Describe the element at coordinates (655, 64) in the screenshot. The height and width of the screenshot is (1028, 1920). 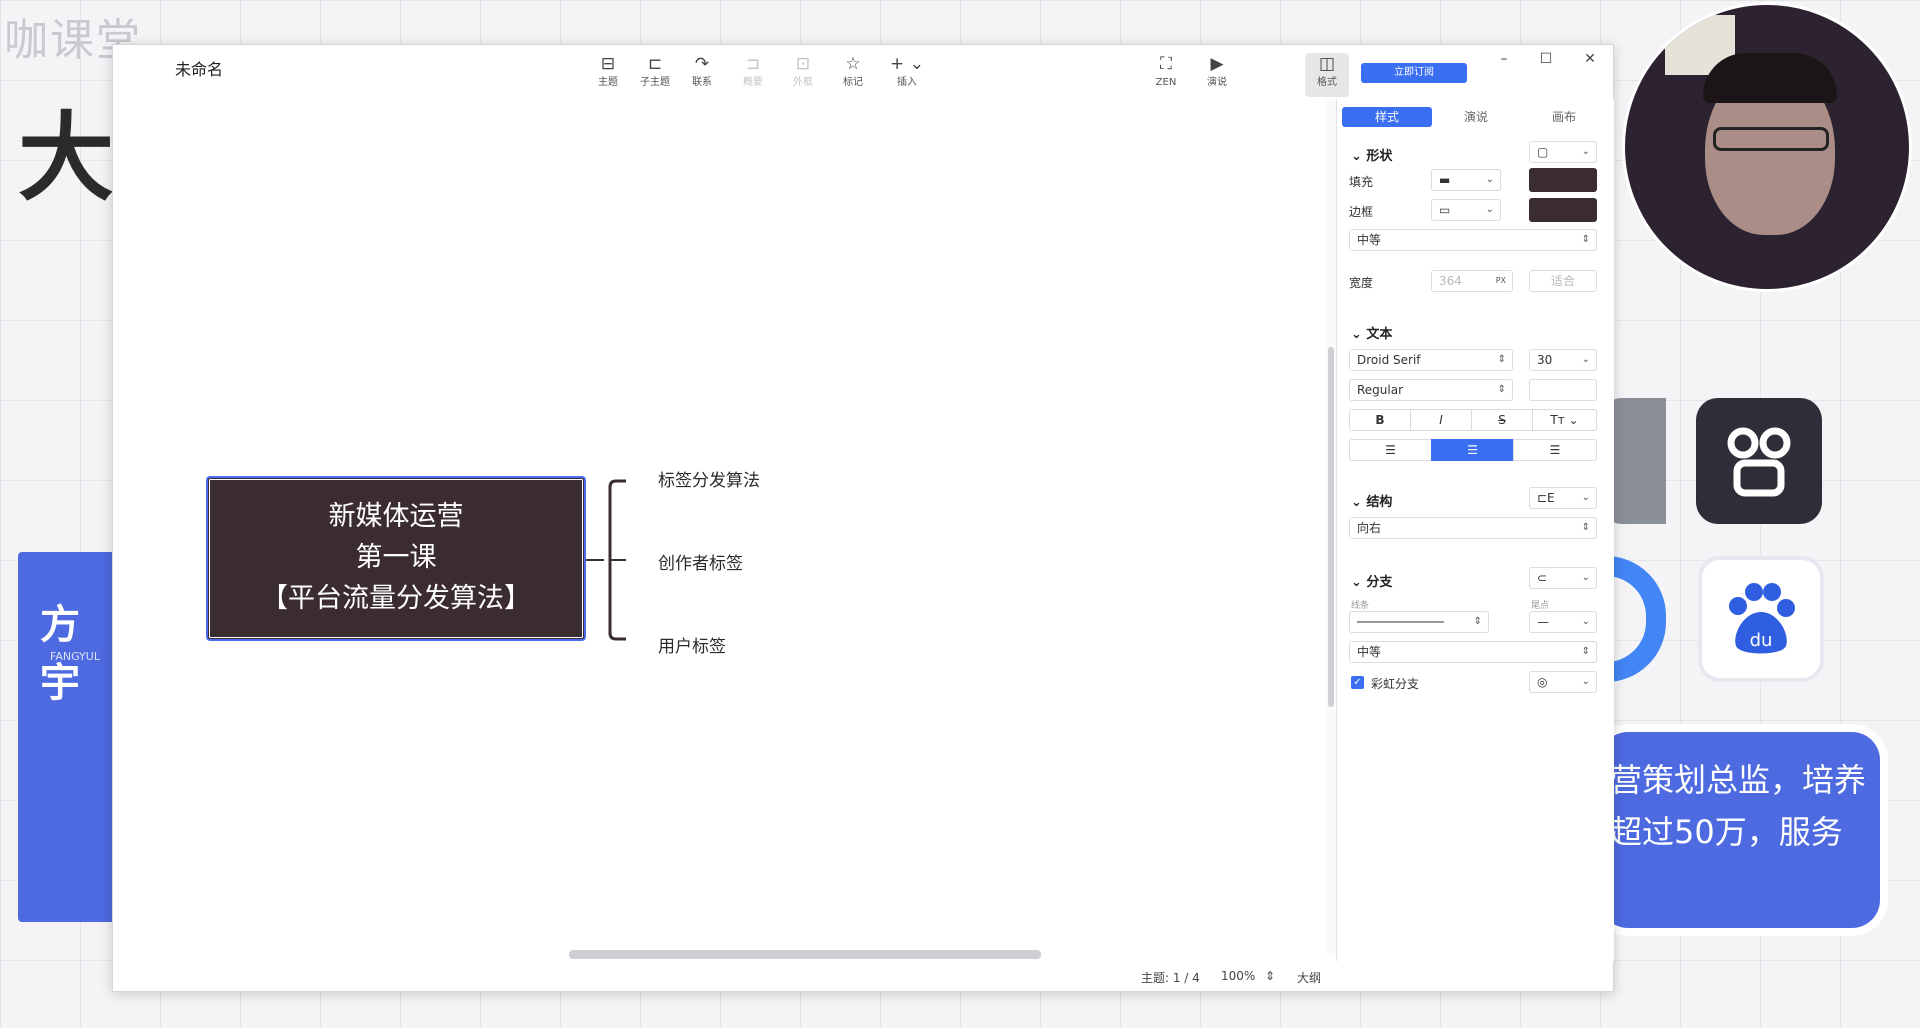
I see `subtopic-icon: ⊏` at that location.